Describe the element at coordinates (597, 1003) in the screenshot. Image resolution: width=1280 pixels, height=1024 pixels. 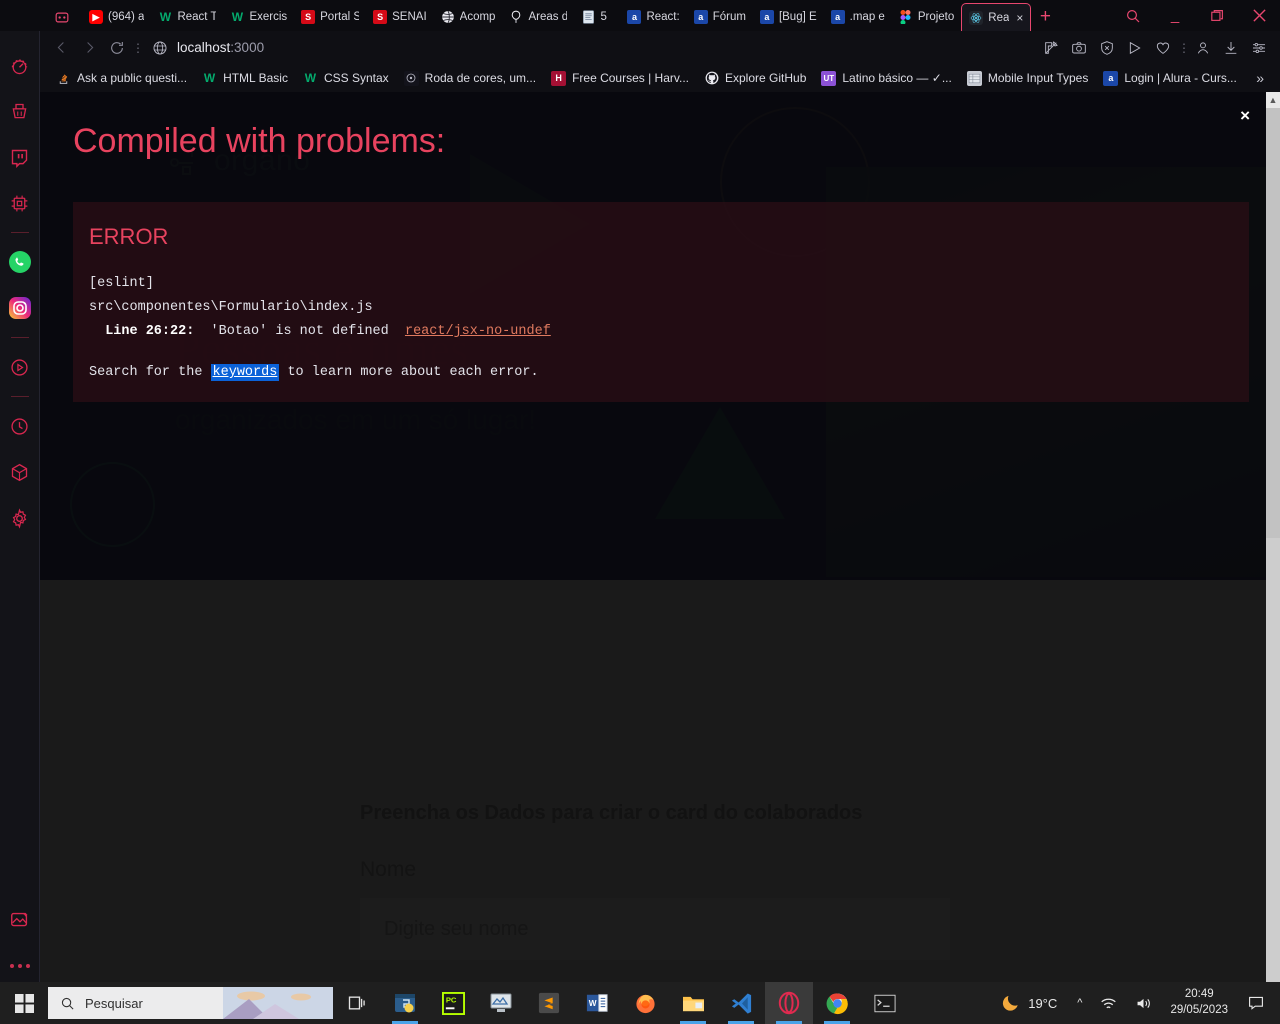
I see `word-icon: W` at that location.